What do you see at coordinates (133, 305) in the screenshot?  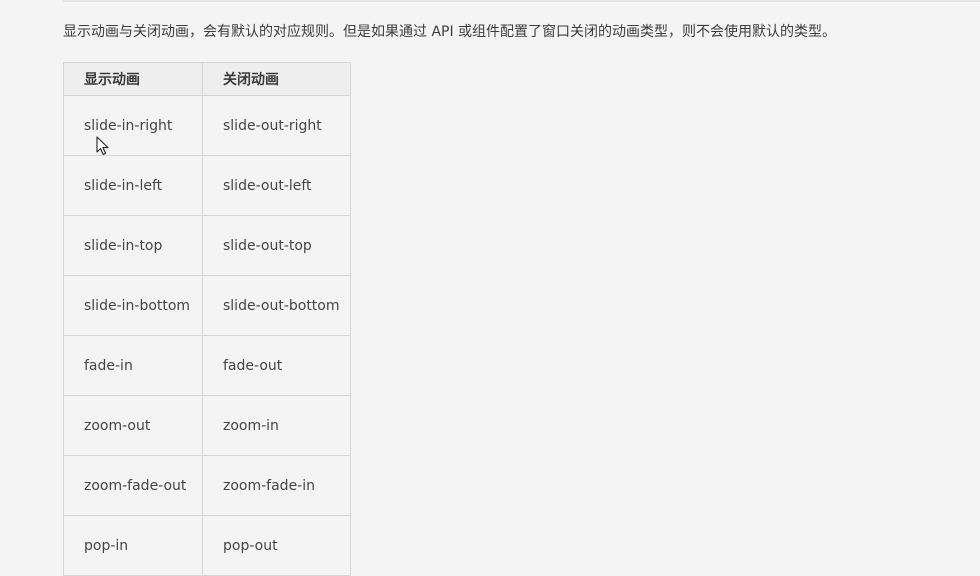 I see `show-animation-cell: slide-in-bottom` at bounding box center [133, 305].